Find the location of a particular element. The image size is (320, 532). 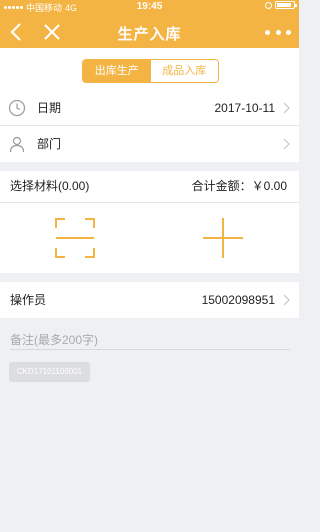

remark-underline is located at coordinates (150, 349).